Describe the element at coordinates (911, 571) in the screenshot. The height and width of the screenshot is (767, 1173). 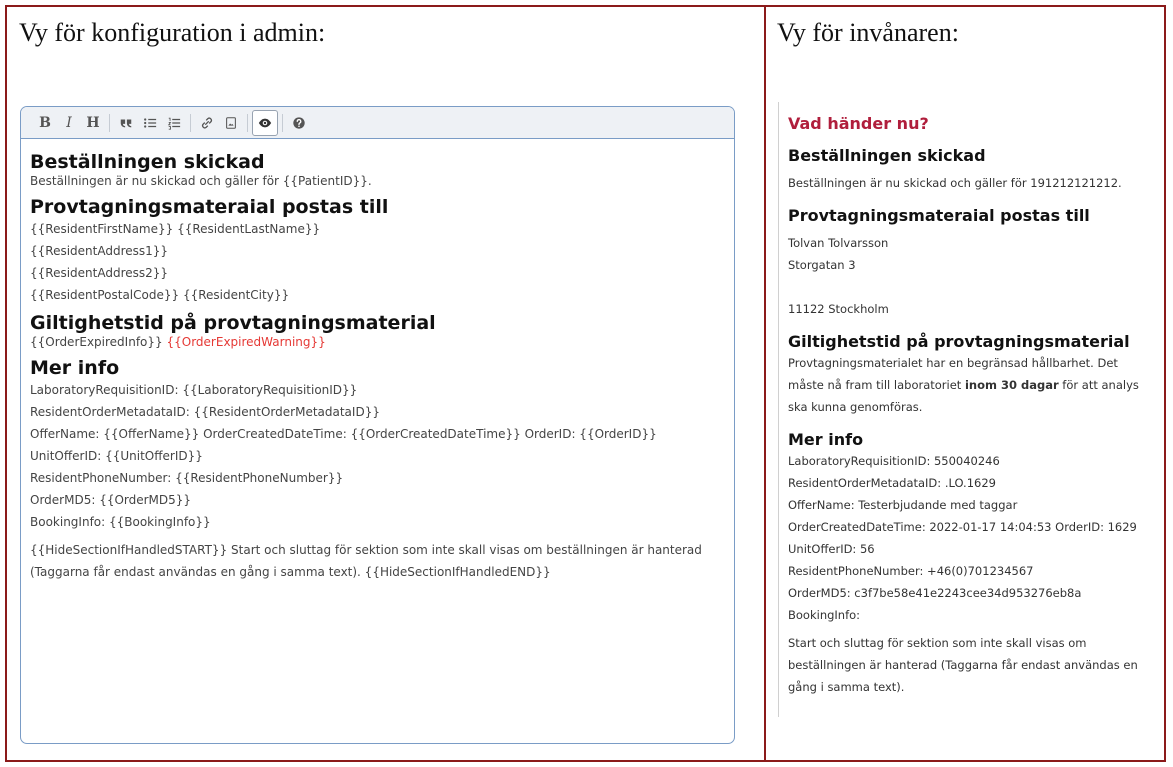
I see `info-line: ResidentPhoneNumber: +46(0)701234567` at that location.